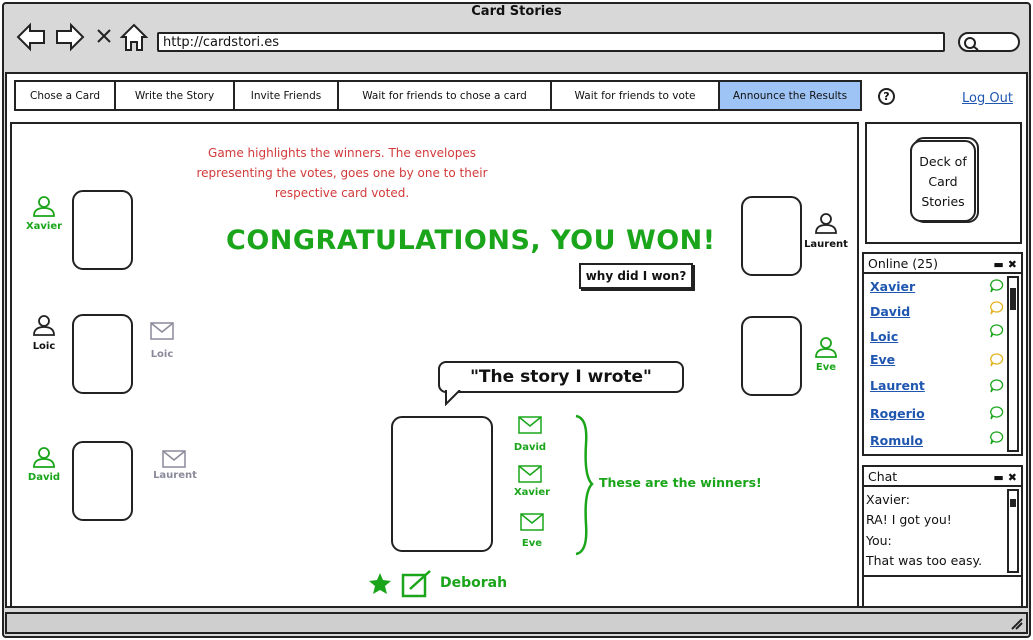 This screenshot has height=640, width=1033. Describe the element at coordinates (380, 583) in the screenshot. I see `star-icon` at that location.